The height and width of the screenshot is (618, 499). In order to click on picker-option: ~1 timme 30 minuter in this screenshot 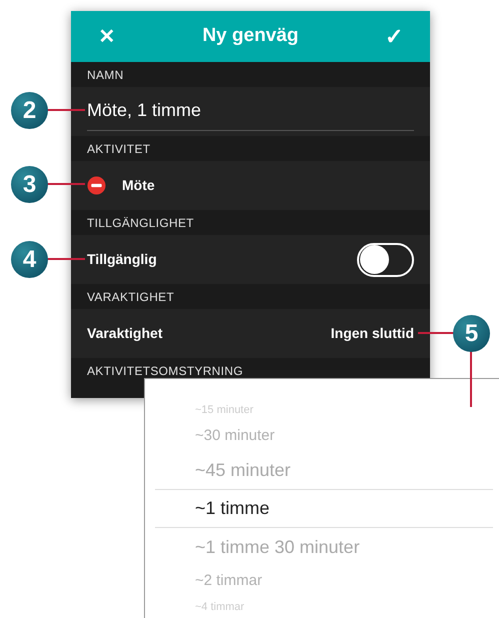, I will do `click(322, 547)`.